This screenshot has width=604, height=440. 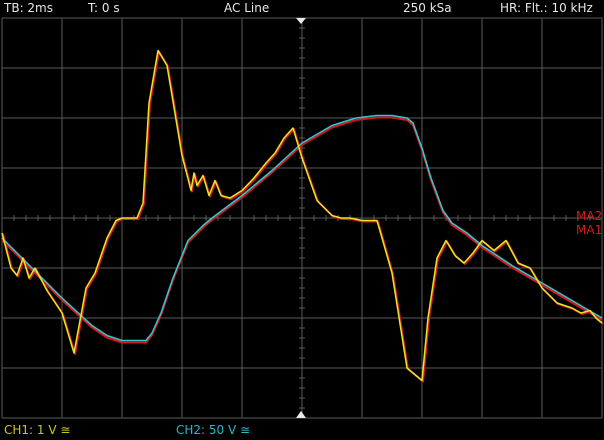 I want to click on channel-bar: CH1: 1 V ≅ CH2: 50 V ≅, so click(x=302, y=430).